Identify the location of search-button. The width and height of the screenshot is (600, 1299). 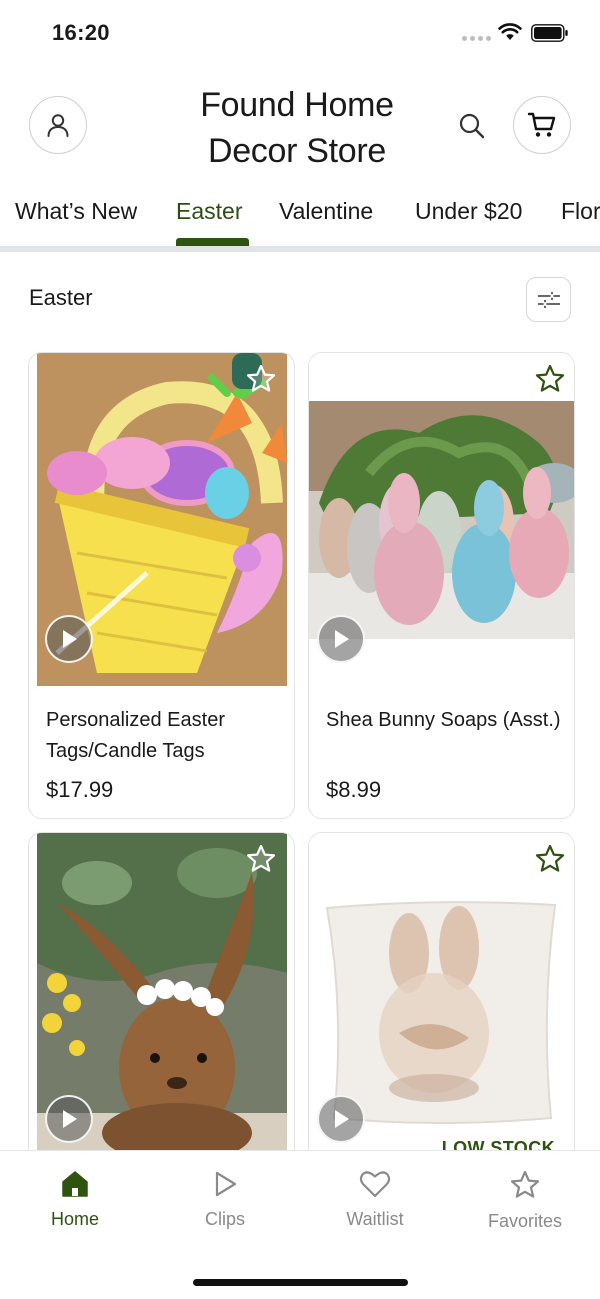
(472, 126).